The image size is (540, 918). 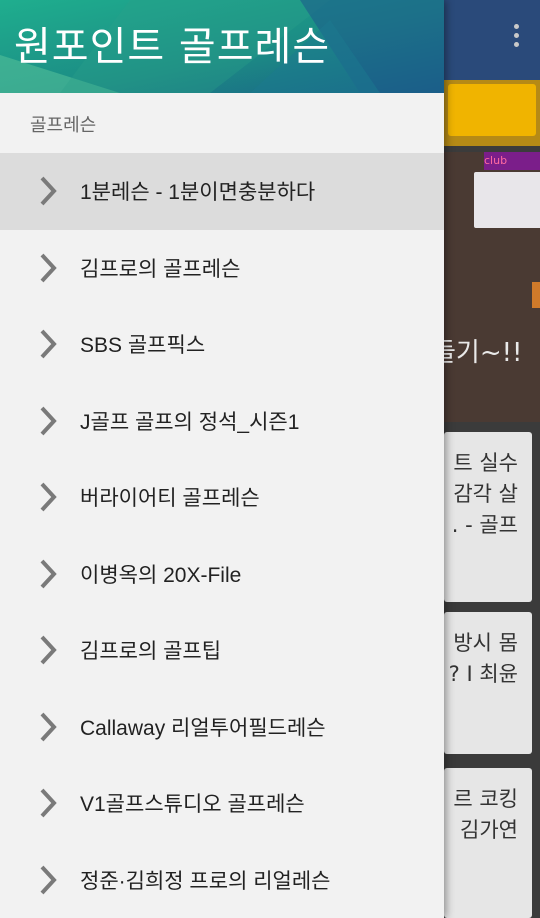 I want to click on card-line: 트 실수, so click(x=485, y=463).